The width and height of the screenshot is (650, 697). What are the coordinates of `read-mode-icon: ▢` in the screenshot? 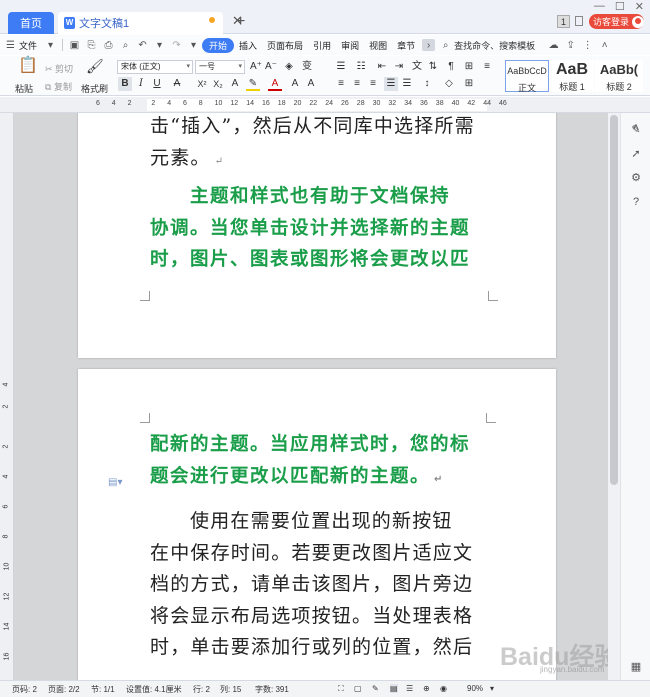 It's located at (358, 688).